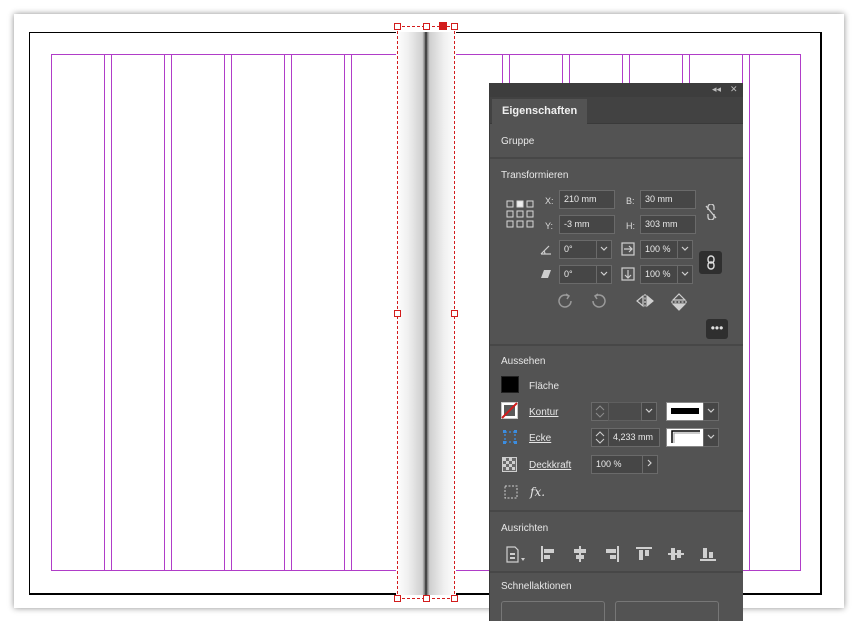  Describe the element at coordinates (520, 214) in the screenshot. I see `reference-point-icon` at that location.